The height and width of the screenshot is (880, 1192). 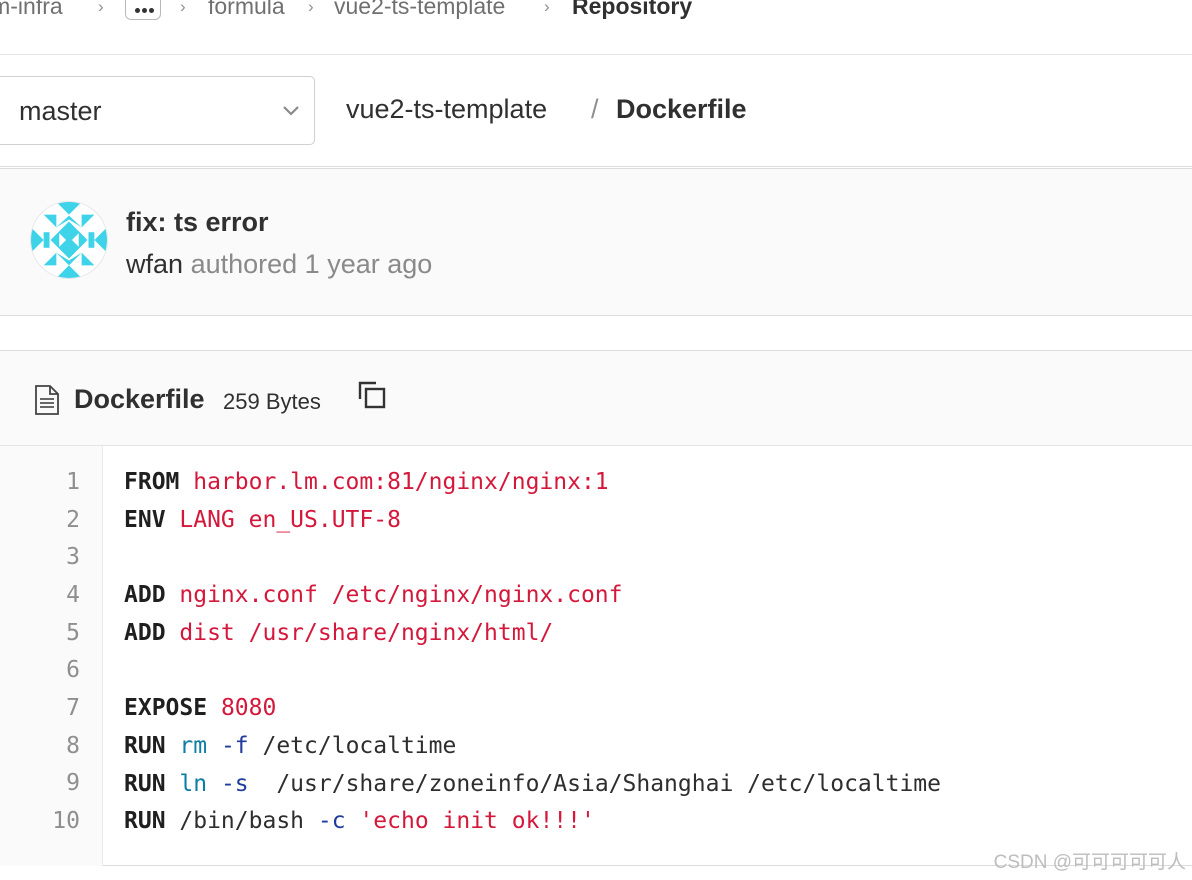 I want to click on code-line: RUN /bin/bash -c 'echo init ok!!!', so click(x=359, y=821).